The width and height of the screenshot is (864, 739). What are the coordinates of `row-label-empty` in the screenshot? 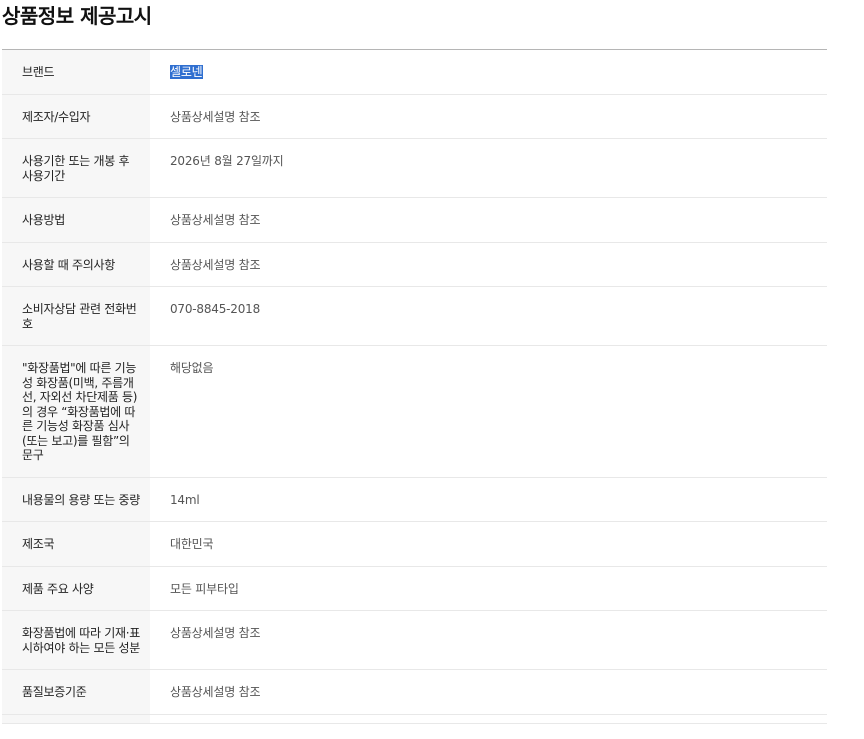 It's located at (76, 719).